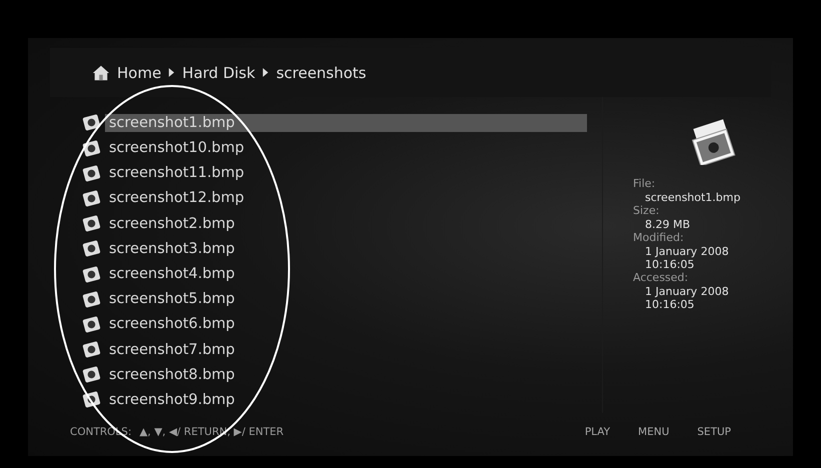 This screenshot has width=821, height=468. Describe the element at coordinates (346, 349) in the screenshot. I see `file-list-item: screenshot7.bmp` at that location.